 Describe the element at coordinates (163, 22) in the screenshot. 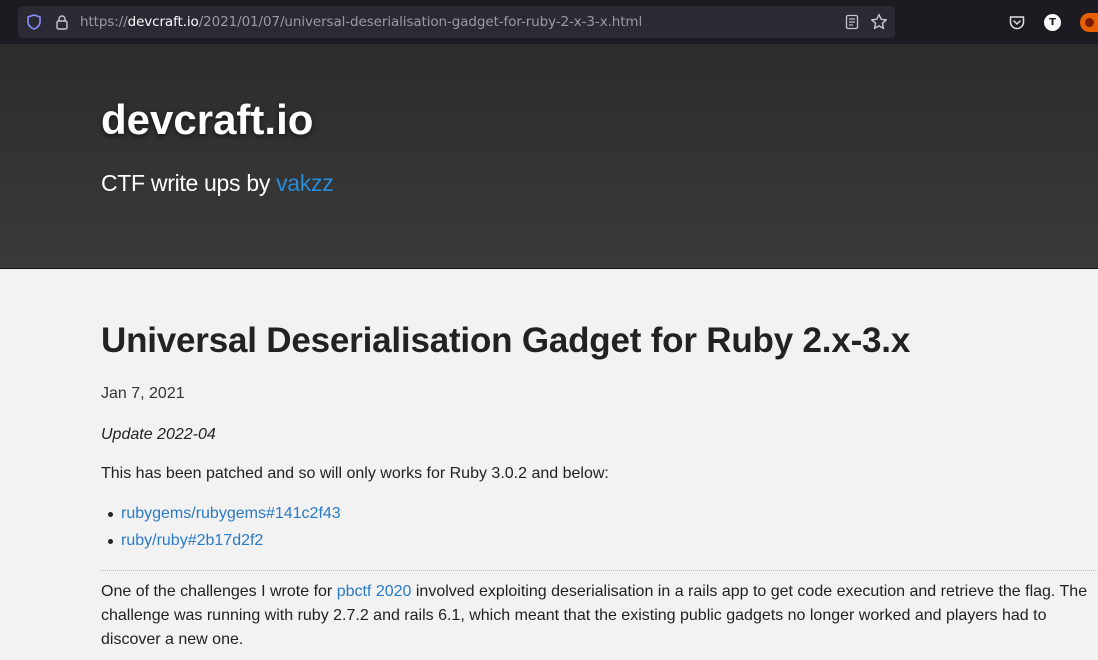

I see `url-host: devcraft.io` at that location.